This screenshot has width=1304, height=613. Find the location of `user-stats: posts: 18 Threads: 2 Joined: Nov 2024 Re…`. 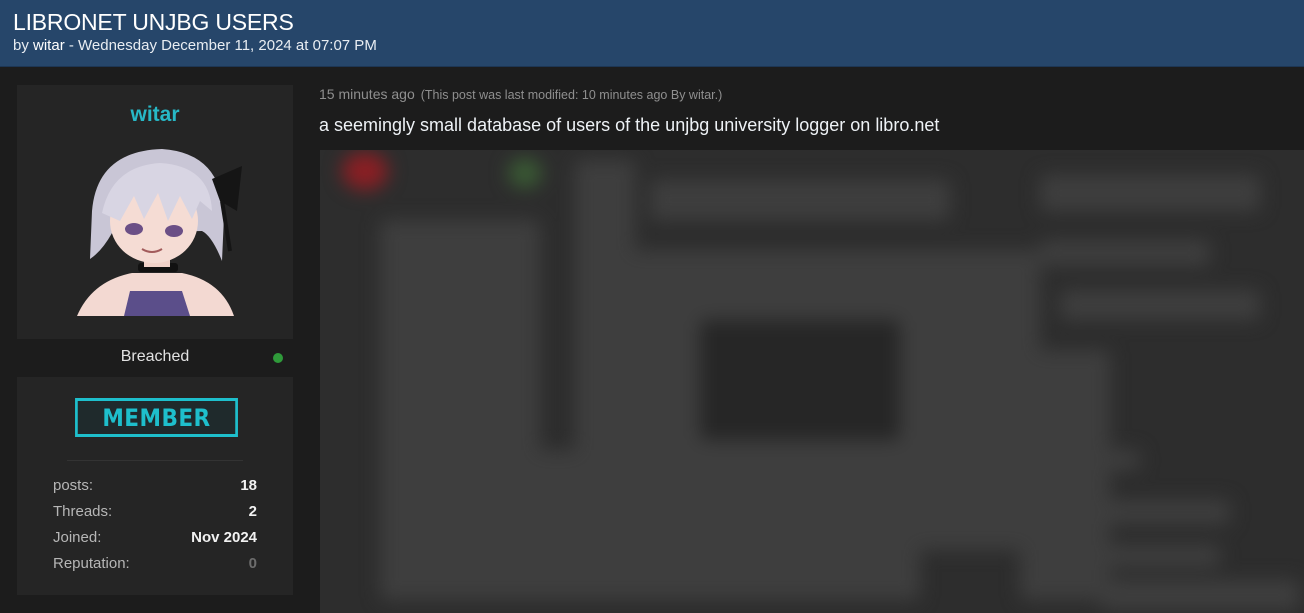

user-stats: posts: 18 Threads: 2 Joined: Nov 2024 Re… is located at coordinates (155, 529).